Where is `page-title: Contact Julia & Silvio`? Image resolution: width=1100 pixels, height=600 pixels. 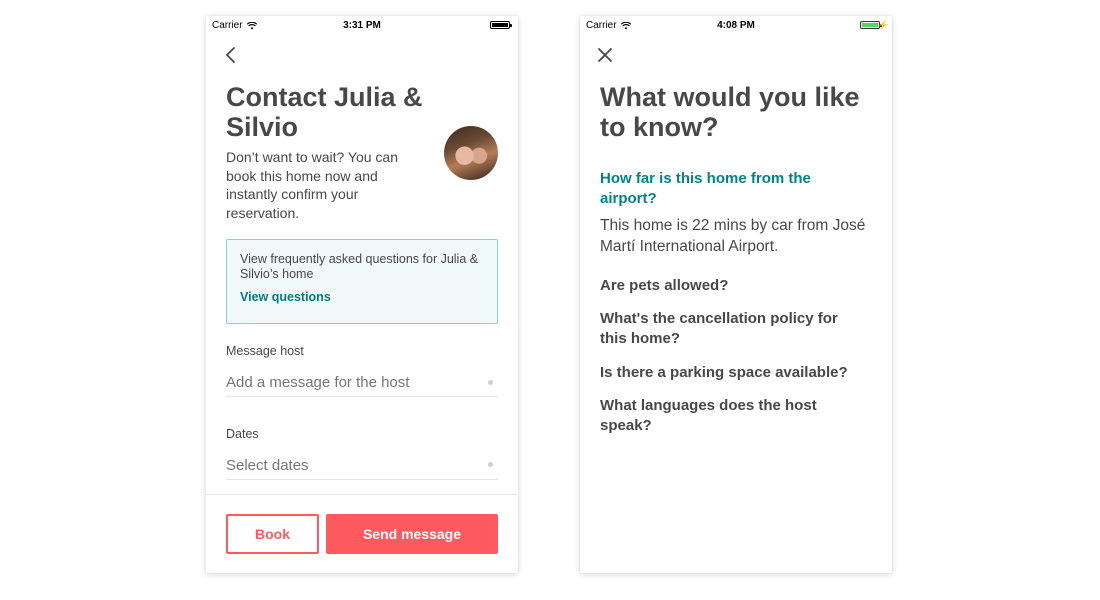
page-title: Contact Julia & Silvio is located at coordinates (324, 112).